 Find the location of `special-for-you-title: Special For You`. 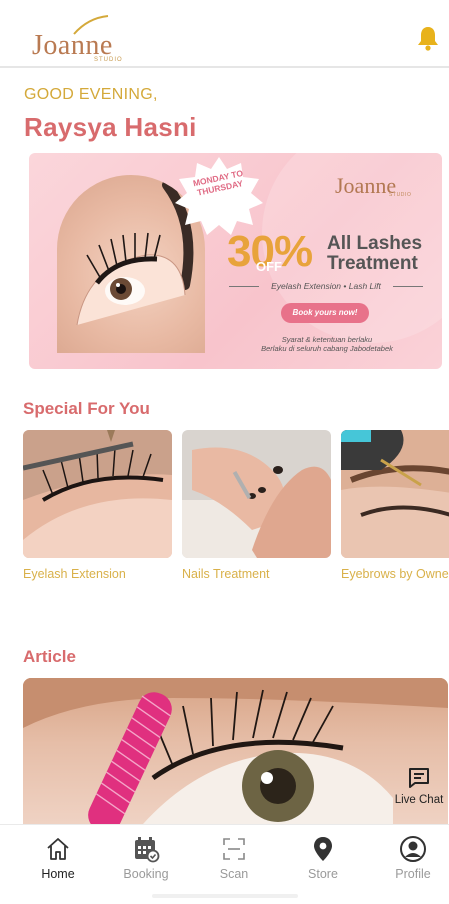

special-for-you-title: Special For You is located at coordinates (86, 408).